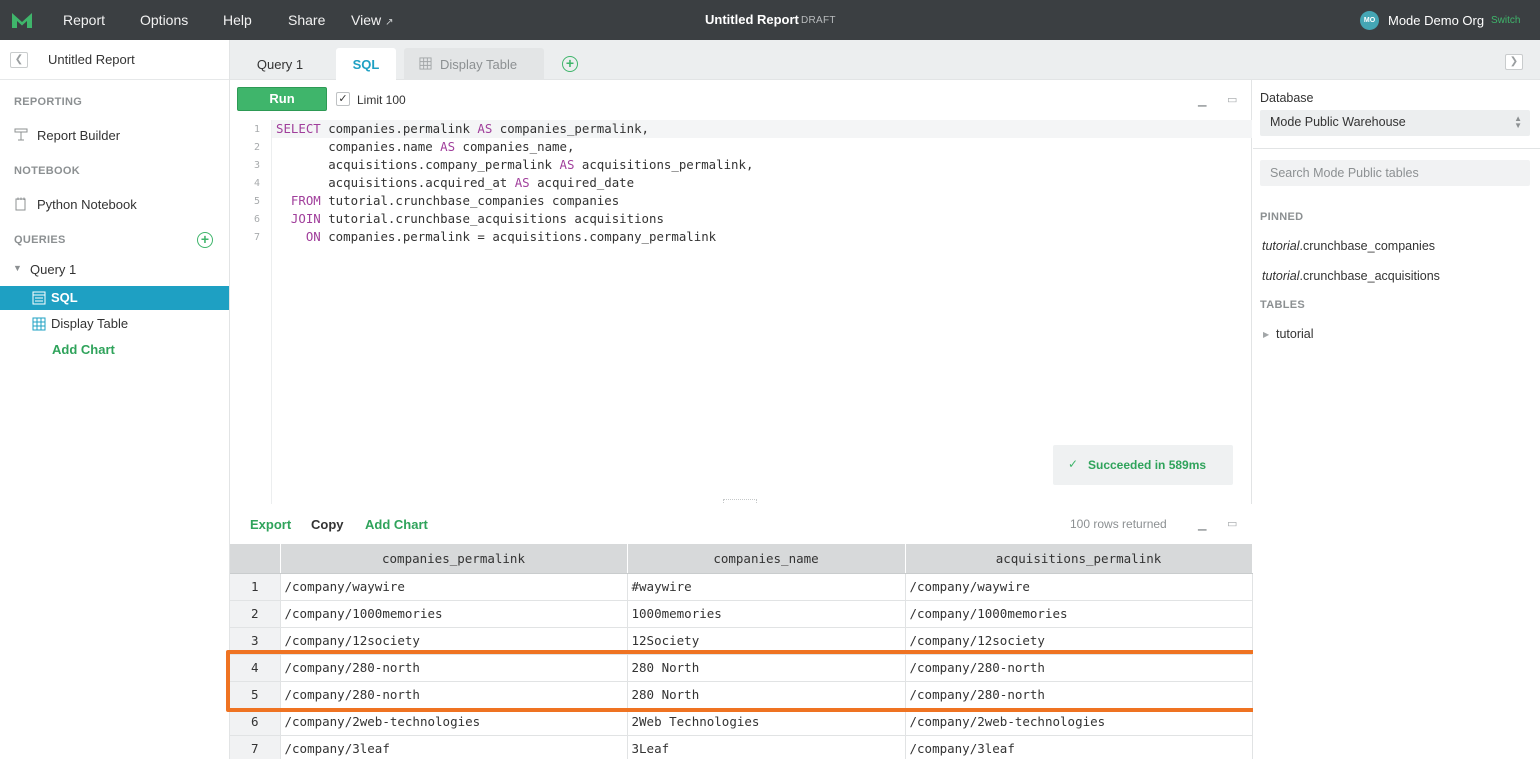 Image resolution: width=1540 pixels, height=759 pixels. What do you see at coordinates (114, 298) in the screenshot?
I see `sidebar-item-sql: SQL` at bounding box center [114, 298].